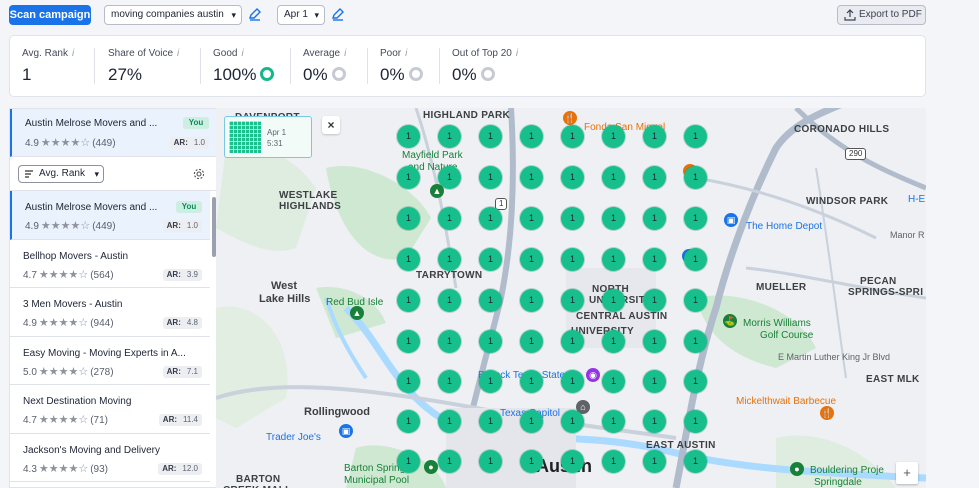 The image size is (979, 488). Describe the element at coordinates (61, 174) in the screenshot. I see `sort-select: Avg. Rank ▾` at that location.